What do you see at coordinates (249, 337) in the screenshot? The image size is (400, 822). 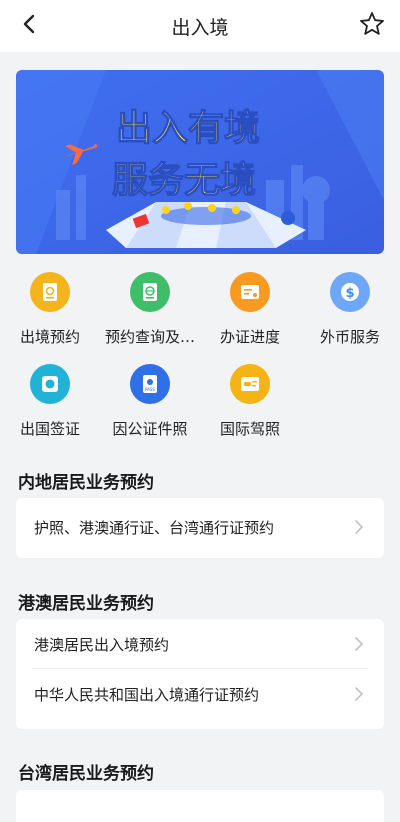 I see `service-label: 办证进度` at bounding box center [249, 337].